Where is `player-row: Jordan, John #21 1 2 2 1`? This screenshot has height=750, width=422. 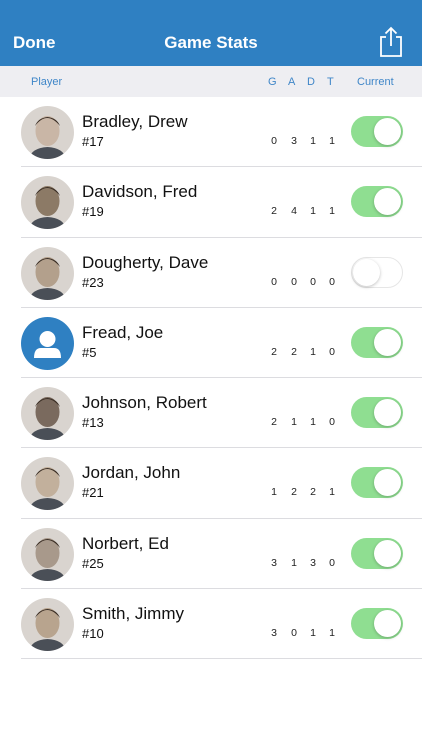
player-row: Jordan, John #21 1 2 2 1 is located at coordinates (211, 484).